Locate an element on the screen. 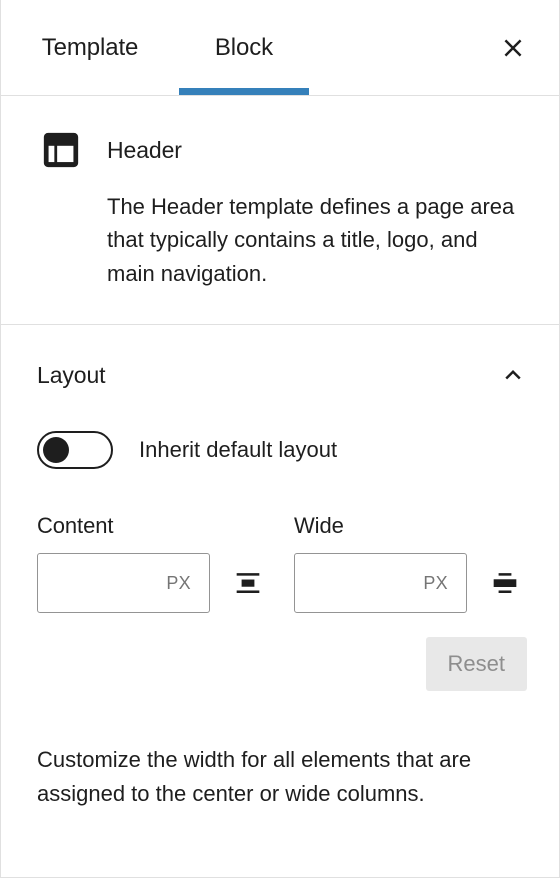  block-title-row: Header is located at coordinates (282, 150).